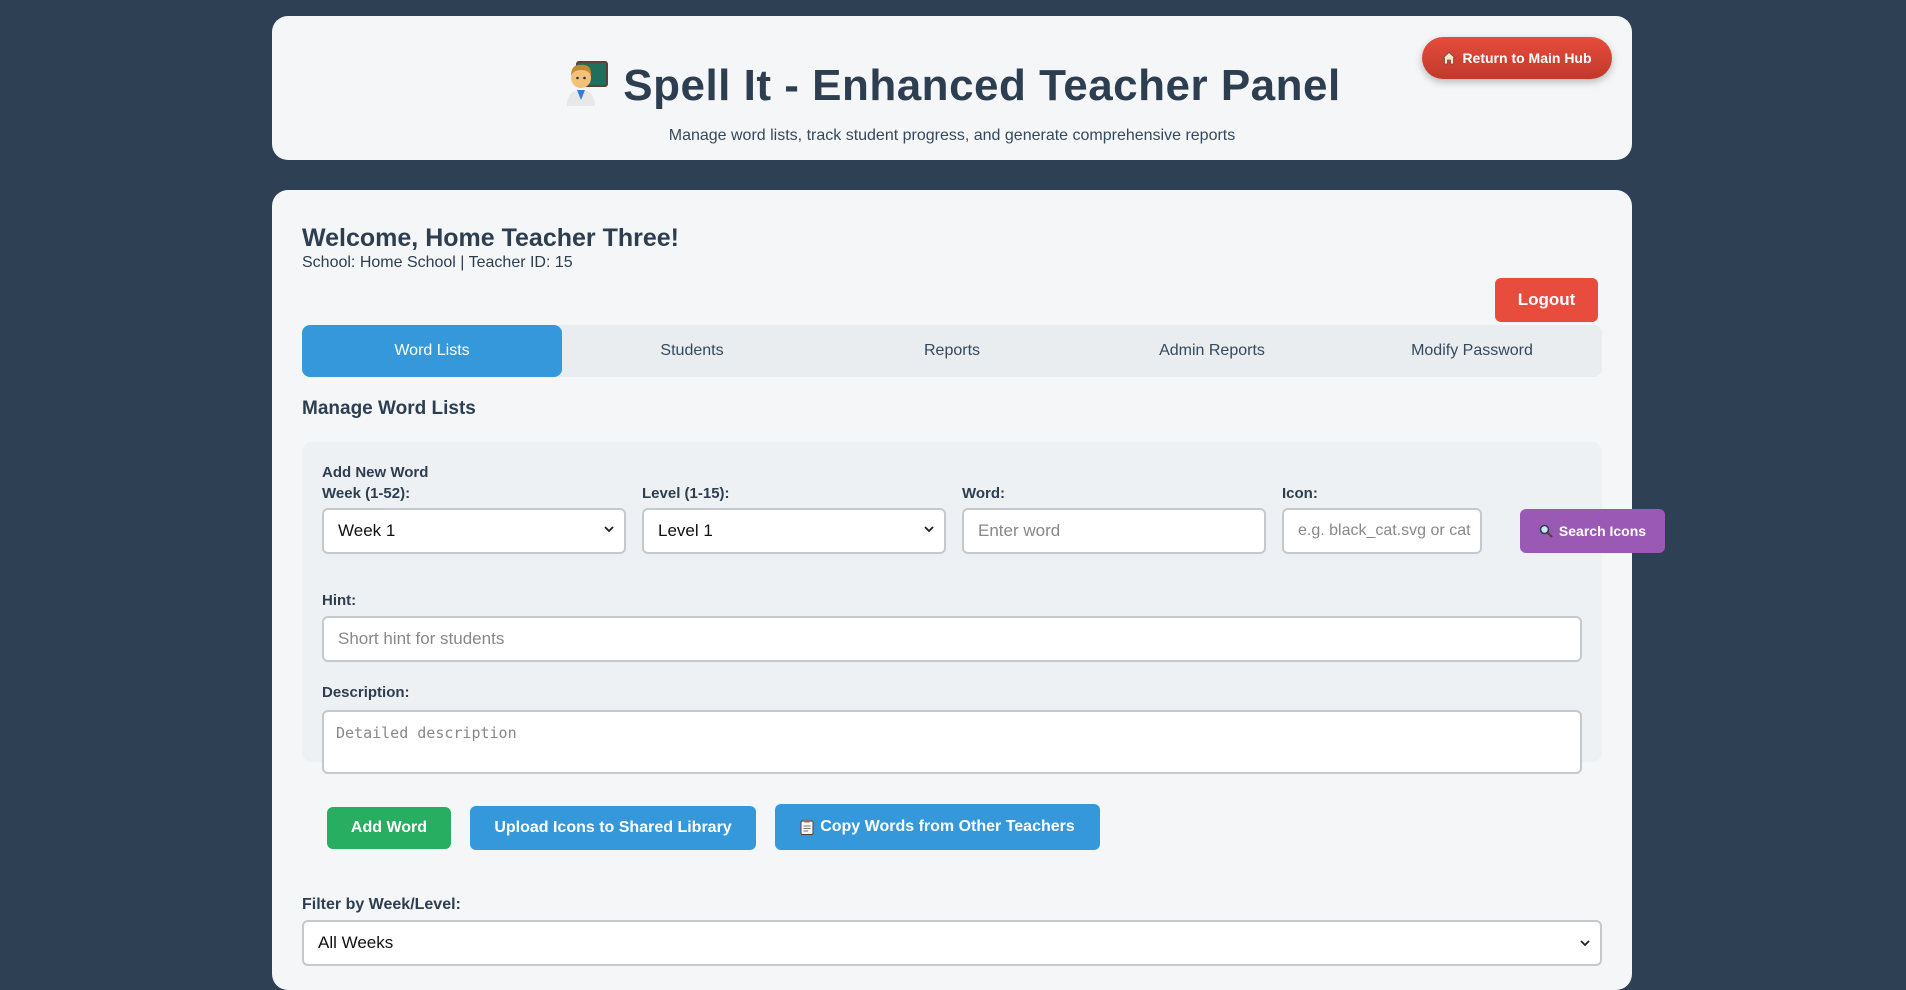 This screenshot has height=990, width=1906. What do you see at coordinates (366, 493) in the screenshot?
I see `week-label: Week (1-52):` at bounding box center [366, 493].